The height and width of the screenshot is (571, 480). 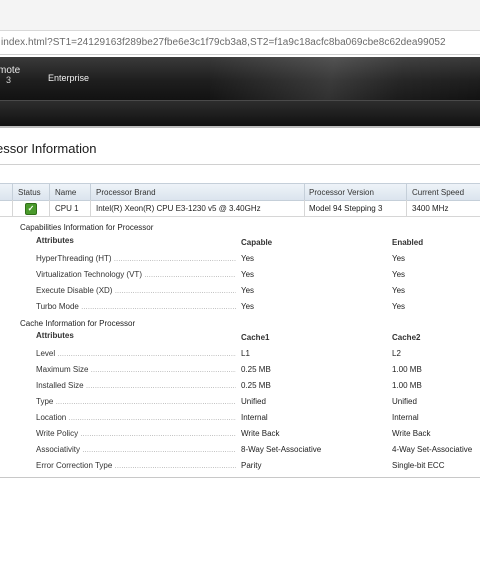 I want to click on cache2-value: Internal, so click(x=405, y=417).